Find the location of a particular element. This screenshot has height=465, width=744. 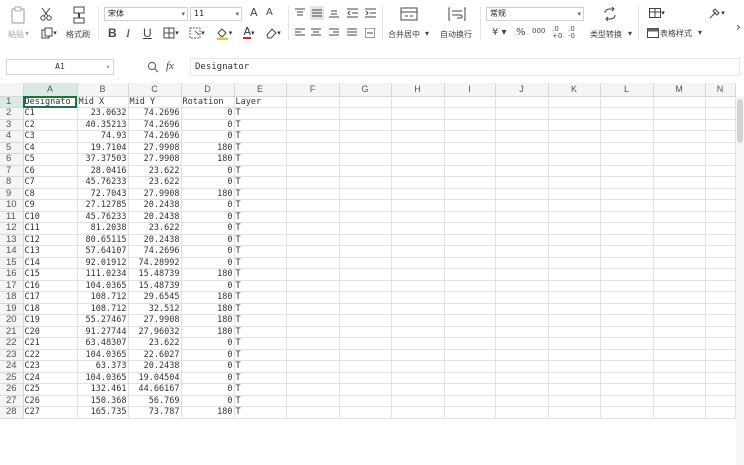

cell-j6 is located at coordinates (522, 159).